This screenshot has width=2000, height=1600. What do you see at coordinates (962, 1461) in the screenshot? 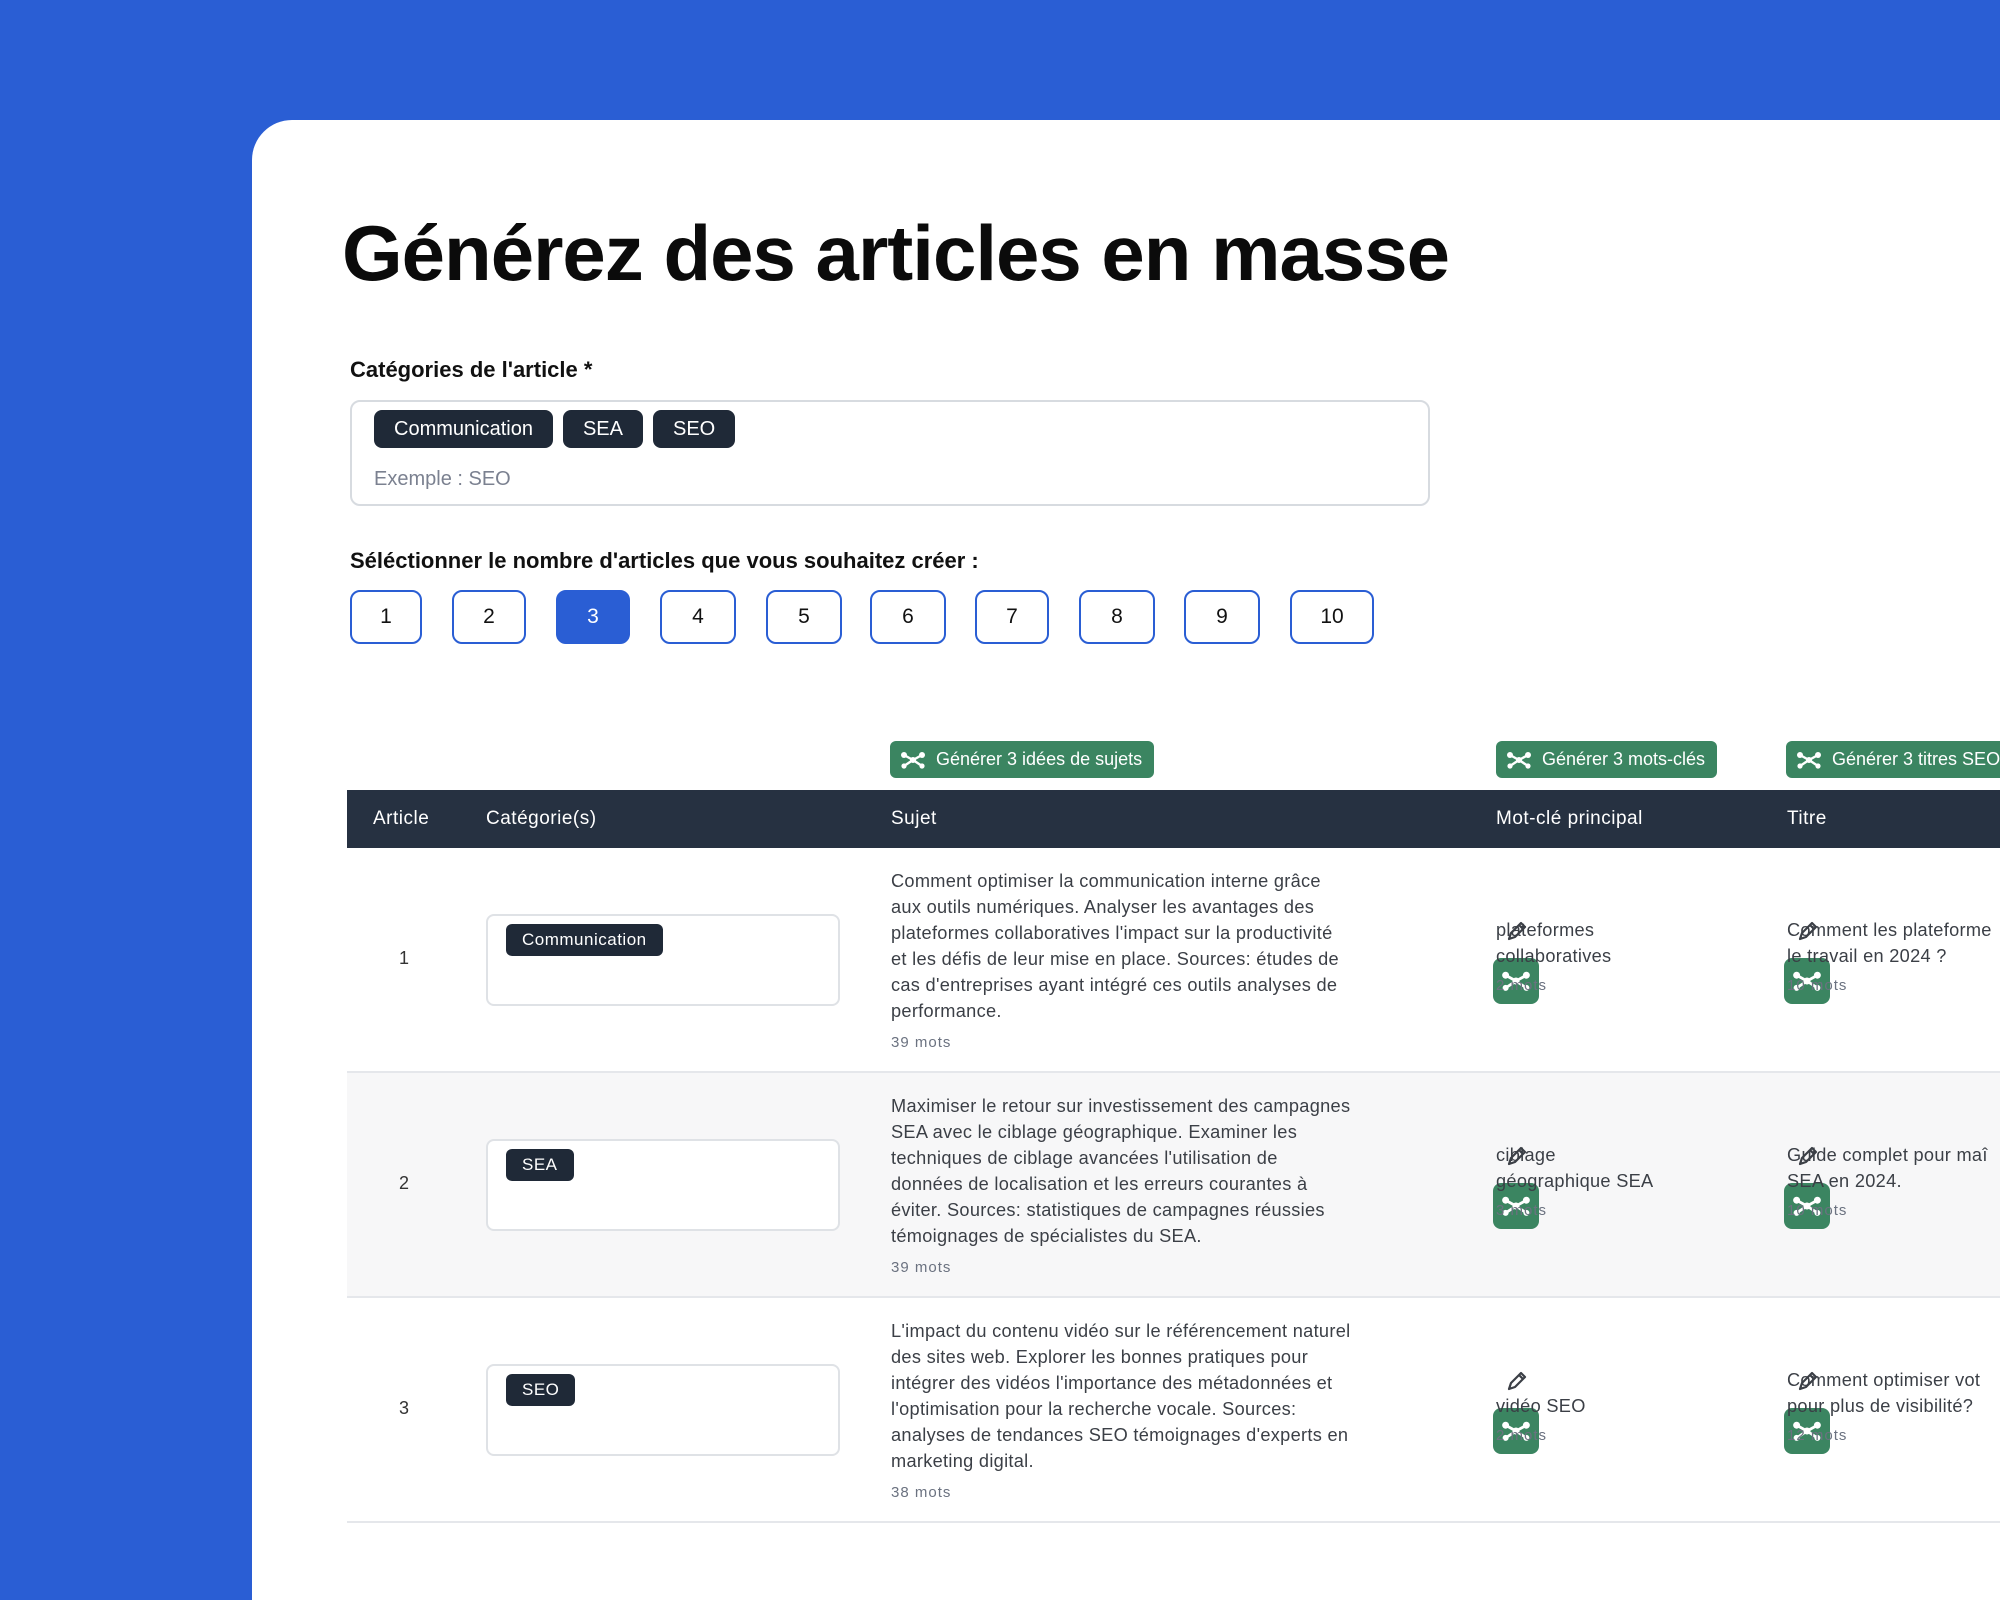
I see `subject-line: marketing digital.` at bounding box center [962, 1461].